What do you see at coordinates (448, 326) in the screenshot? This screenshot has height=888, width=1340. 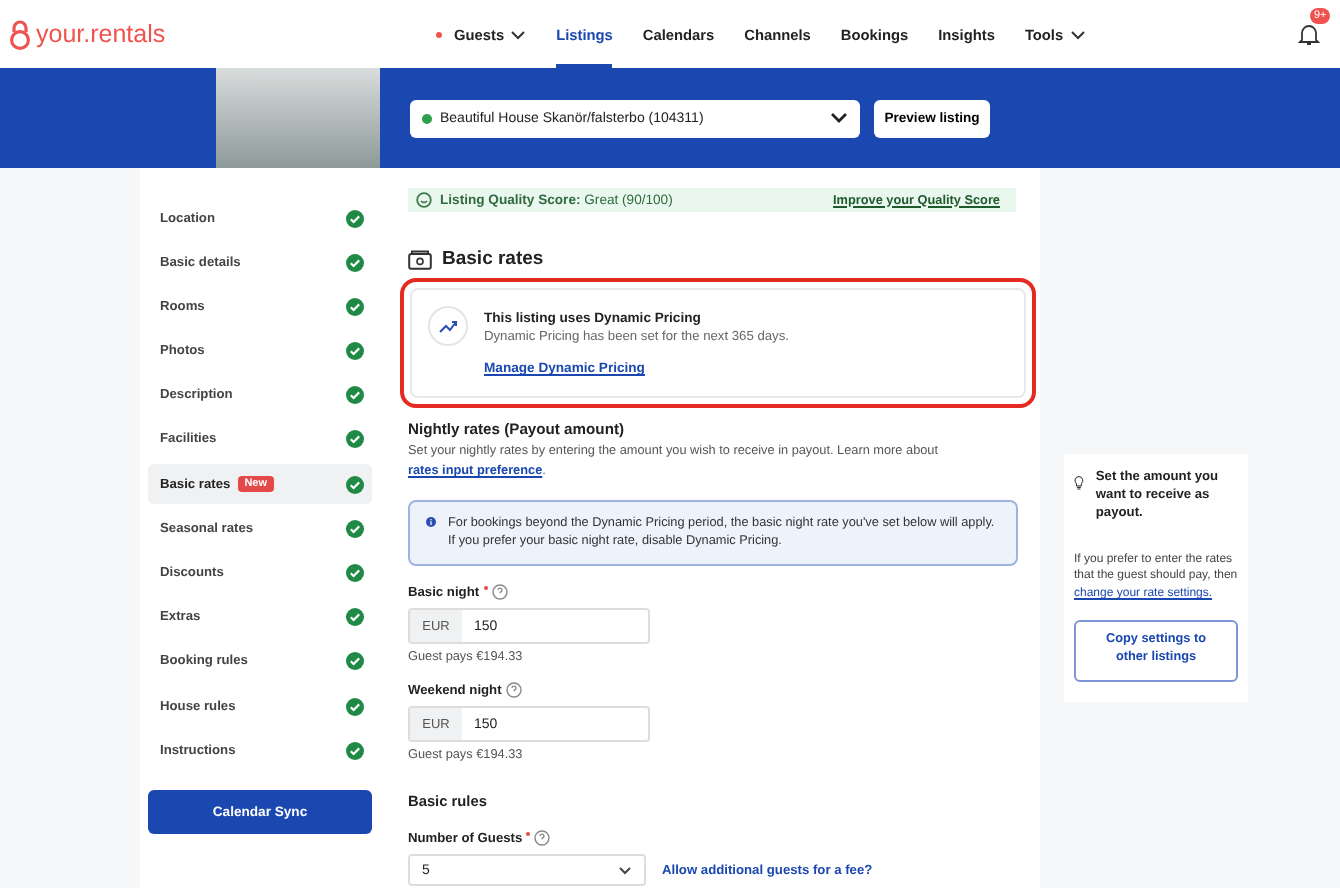 I see `trend-up-icon` at bounding box center [448, 326].